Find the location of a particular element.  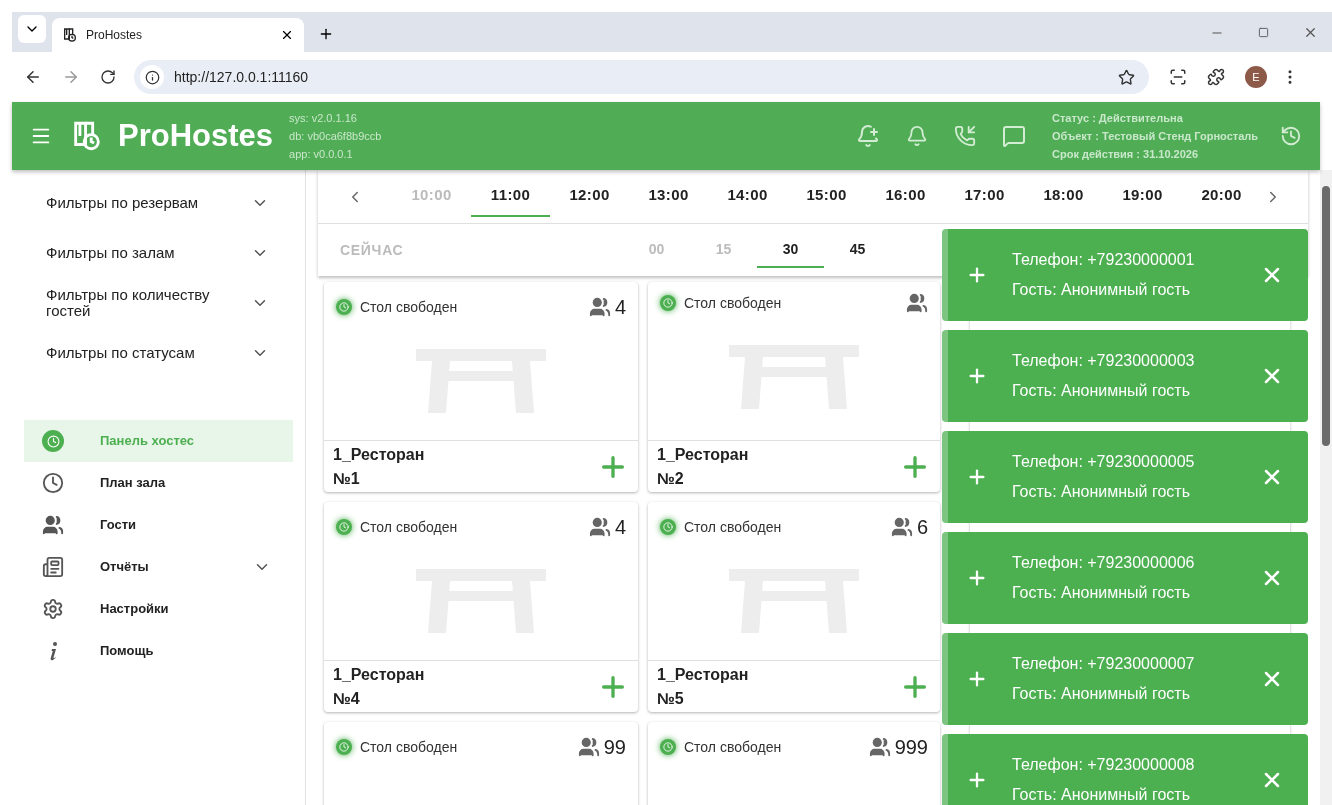

table-number: №5 is located at coordinates (671, 698).